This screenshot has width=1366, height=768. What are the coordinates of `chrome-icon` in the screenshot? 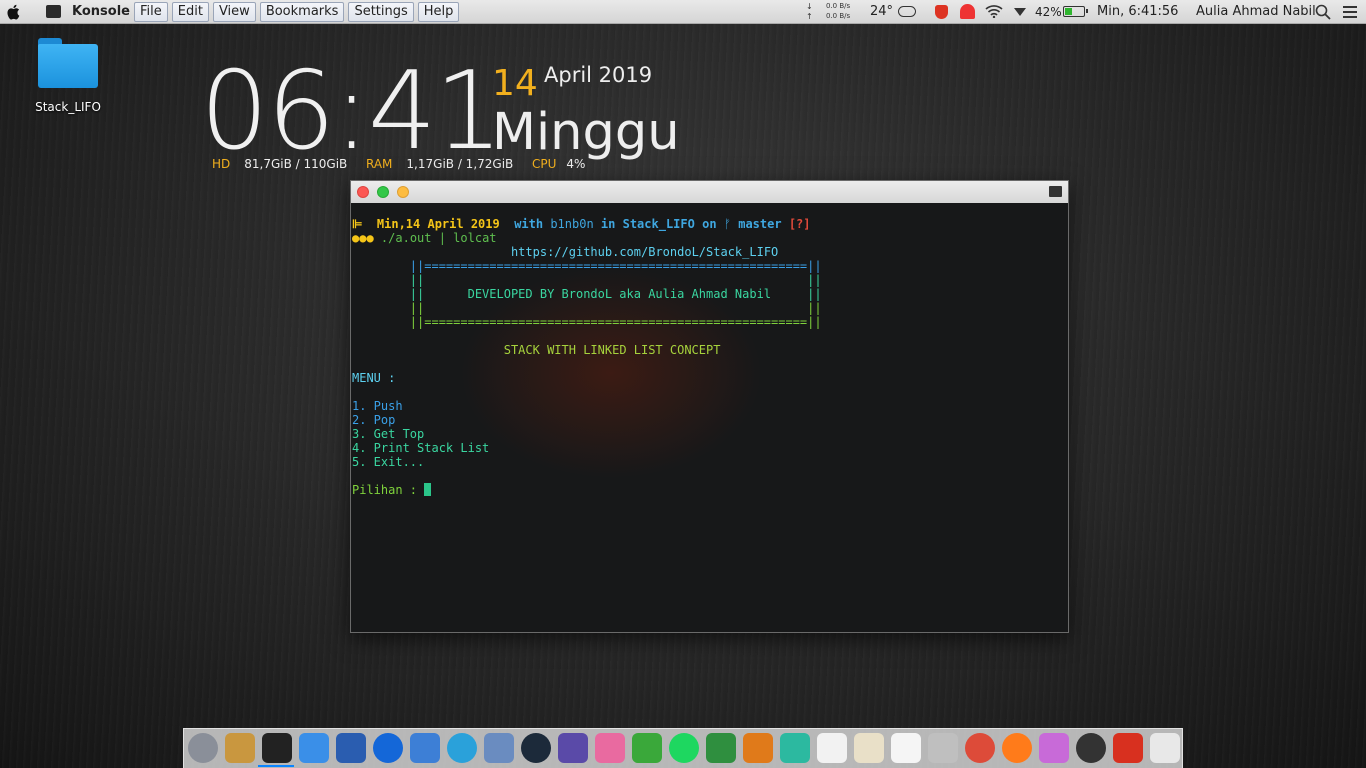 It's located at (980, 748).